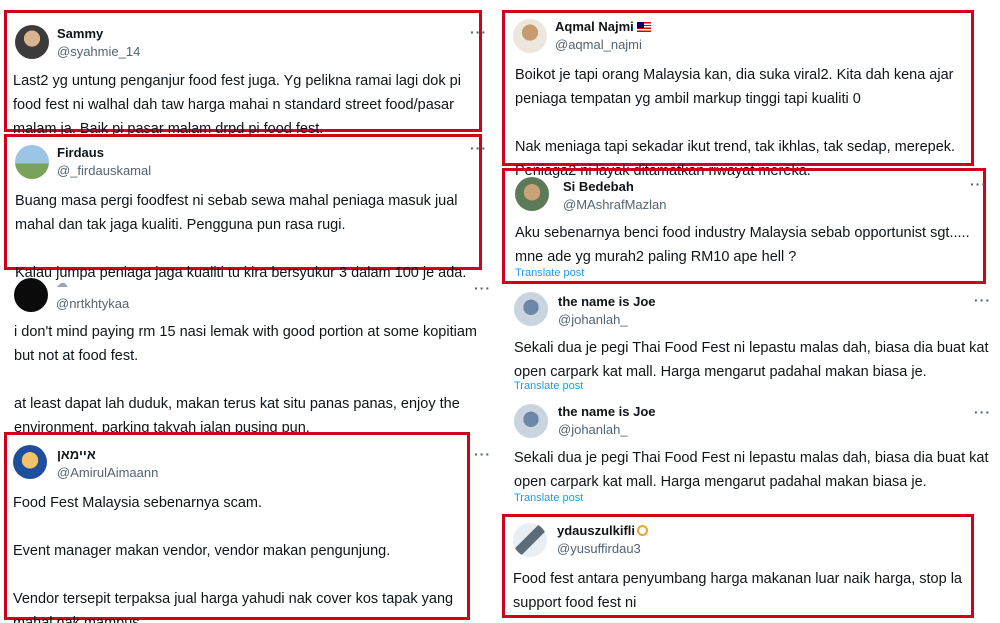 The image size is (1000, 623). What do you see at coordinates (643, 530) in the screenshot?
I see `verified-badge-icon` at bounding box center [643, 530].